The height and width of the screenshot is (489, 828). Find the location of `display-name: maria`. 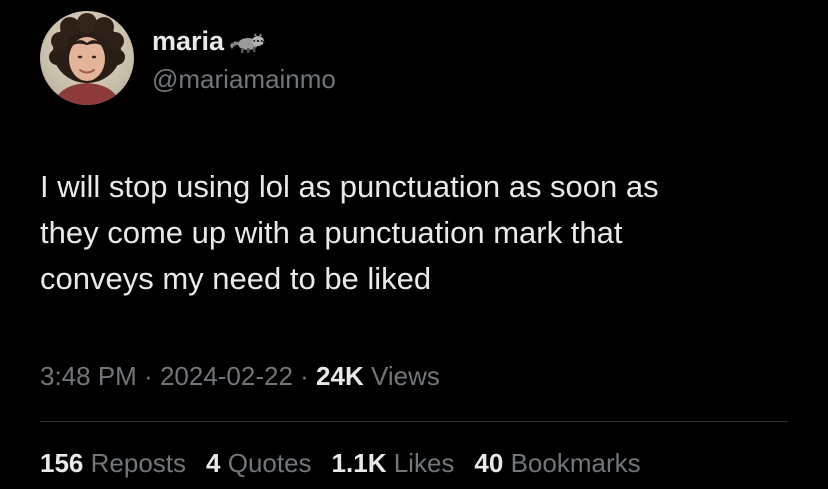

display-name: maria is located at coordinates (188, 41).